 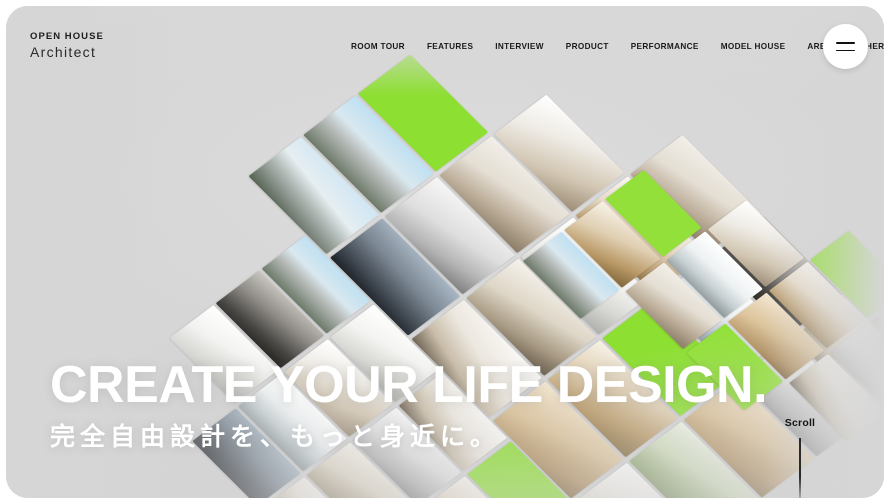 I want to click on logo-line-1: OPEN HOUSE, so click(x=67, y=36).